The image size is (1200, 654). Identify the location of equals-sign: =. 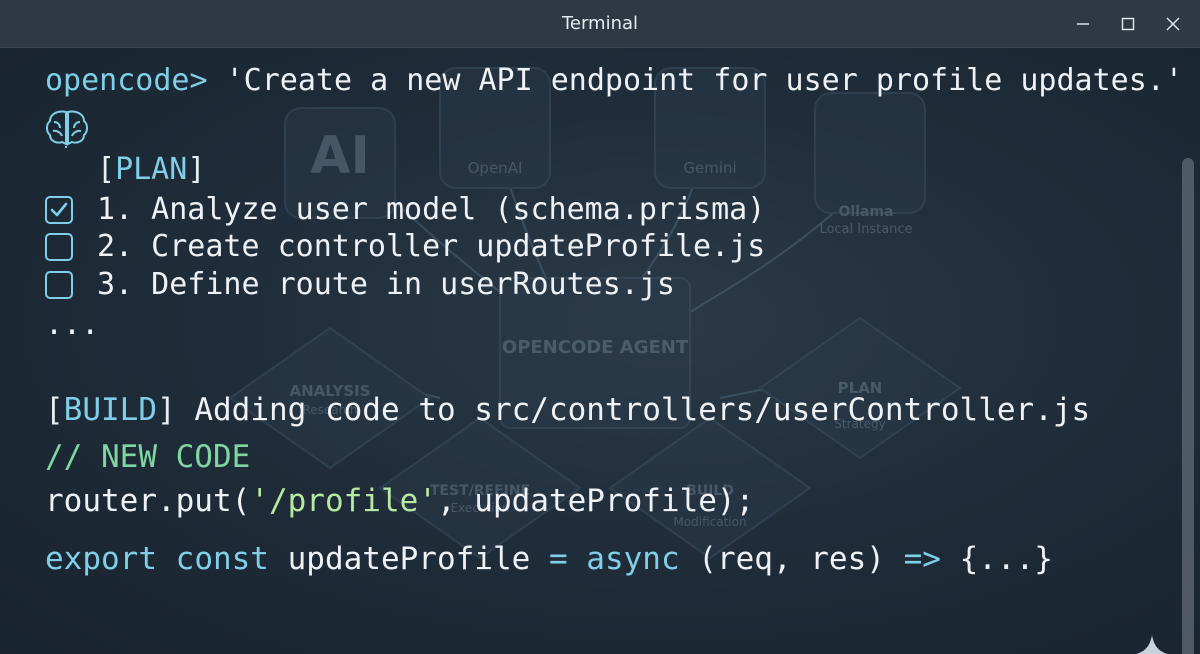
(558, 559).